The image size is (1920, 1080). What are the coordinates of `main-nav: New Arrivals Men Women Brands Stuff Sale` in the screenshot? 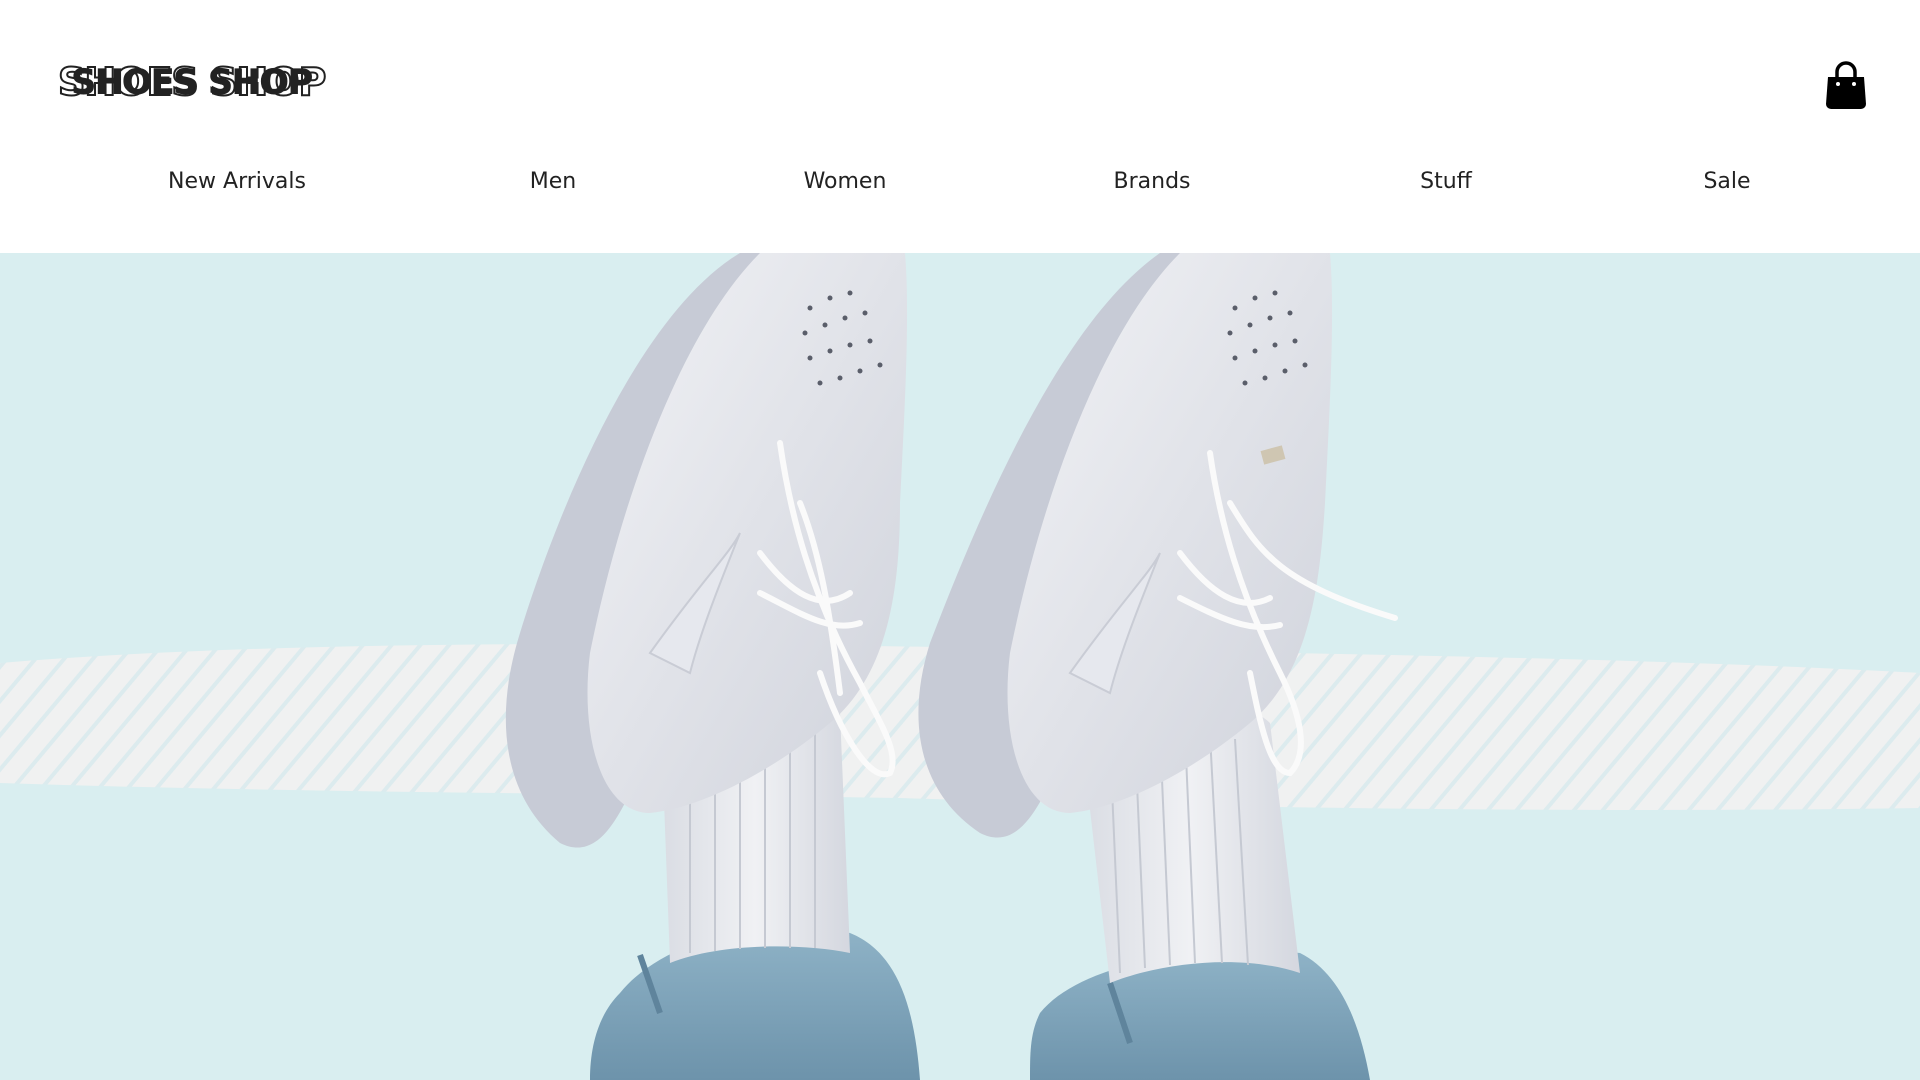 It's located at (960, 182).